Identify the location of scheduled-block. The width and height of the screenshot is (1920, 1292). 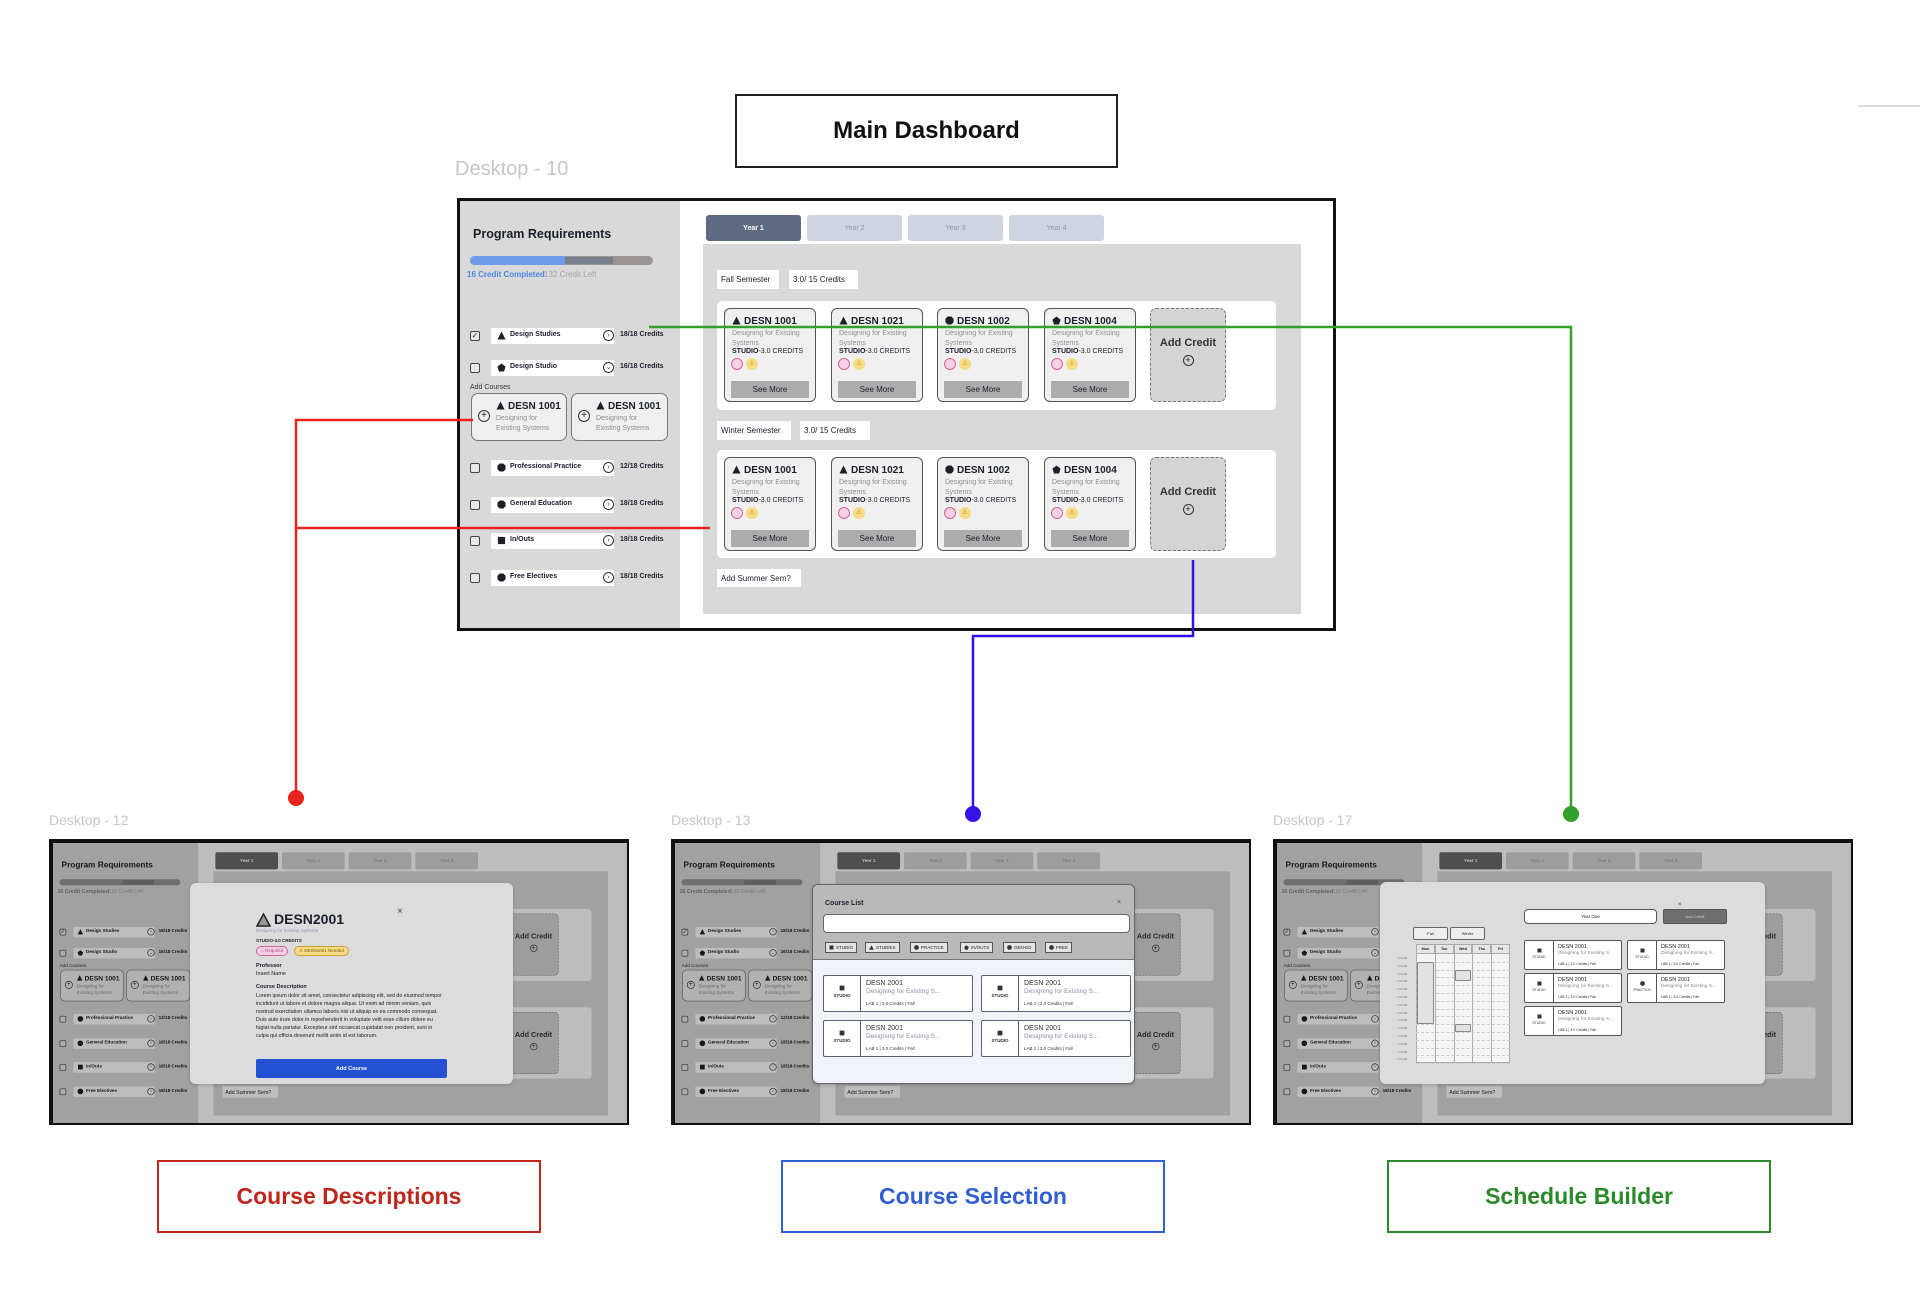
(1463, 975).